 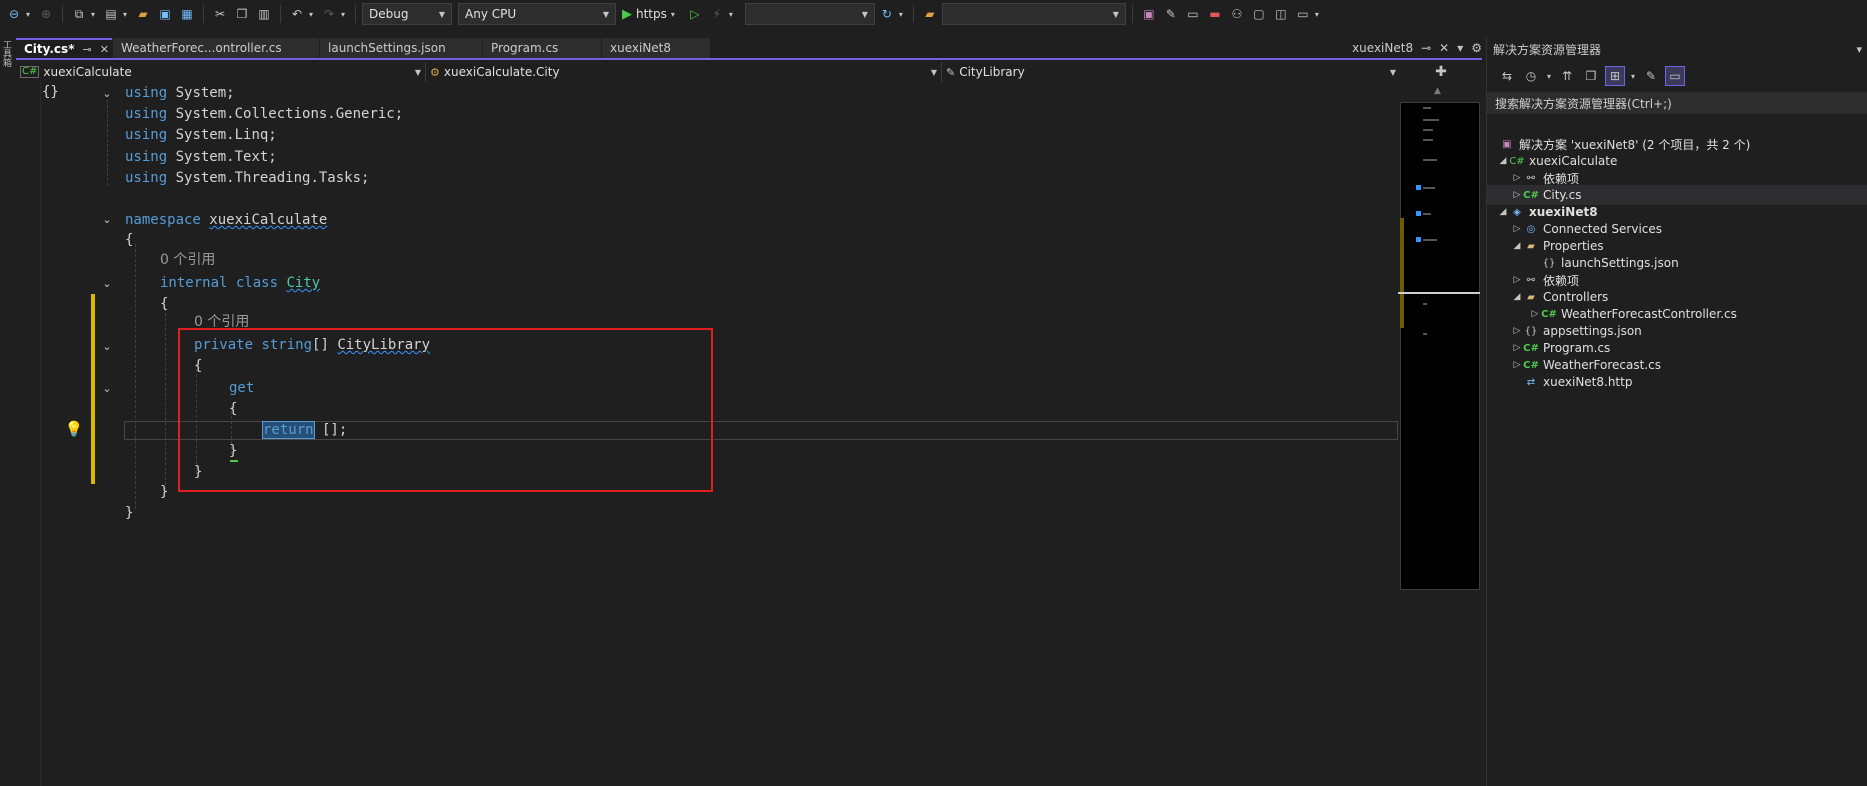 What do you see at coordinates (1440, 346) in the screenshot?
I see `minimap` at bounding box center [1440, 346].